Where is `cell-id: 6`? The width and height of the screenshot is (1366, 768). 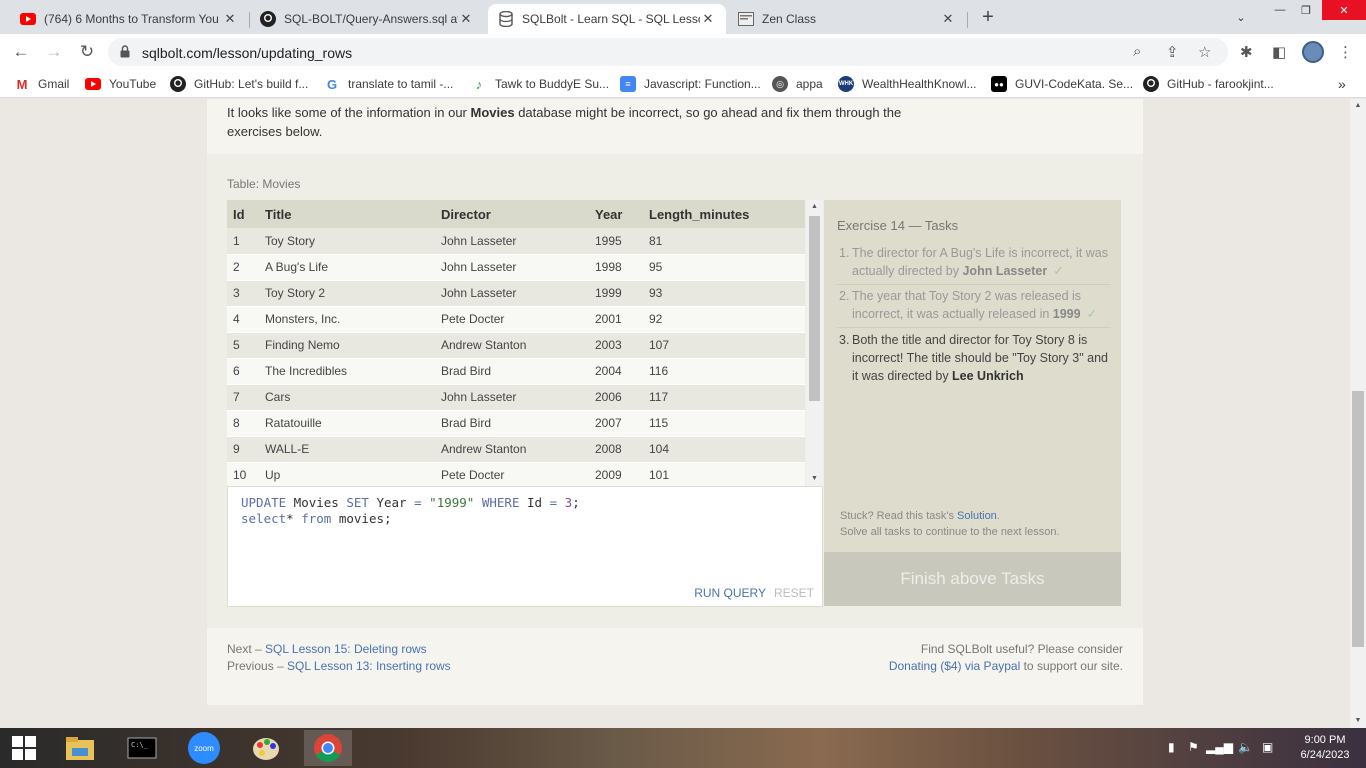 cell-id: 6 is located at coordinates (243, 371).